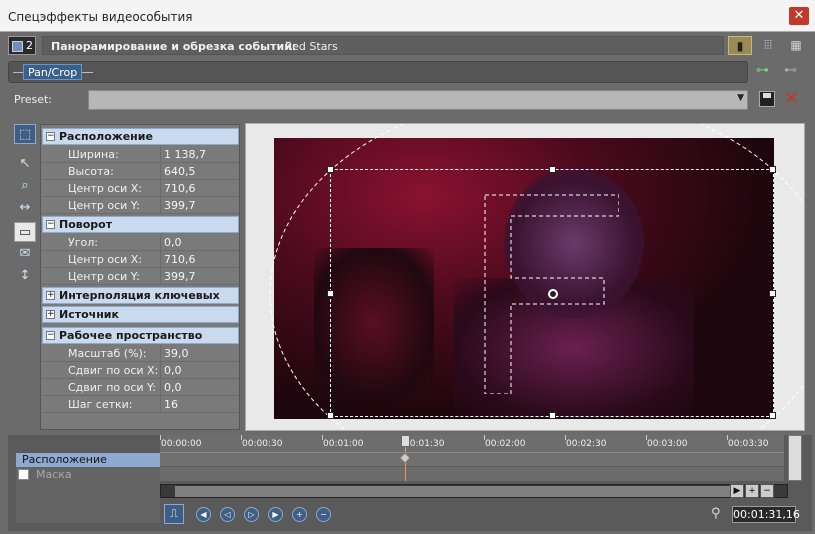 This screenshot has height=534, width=815. Describe the element at coordinates (107, 353) in the screenshot. I see `property-name: Масштаб (%):` at that location.